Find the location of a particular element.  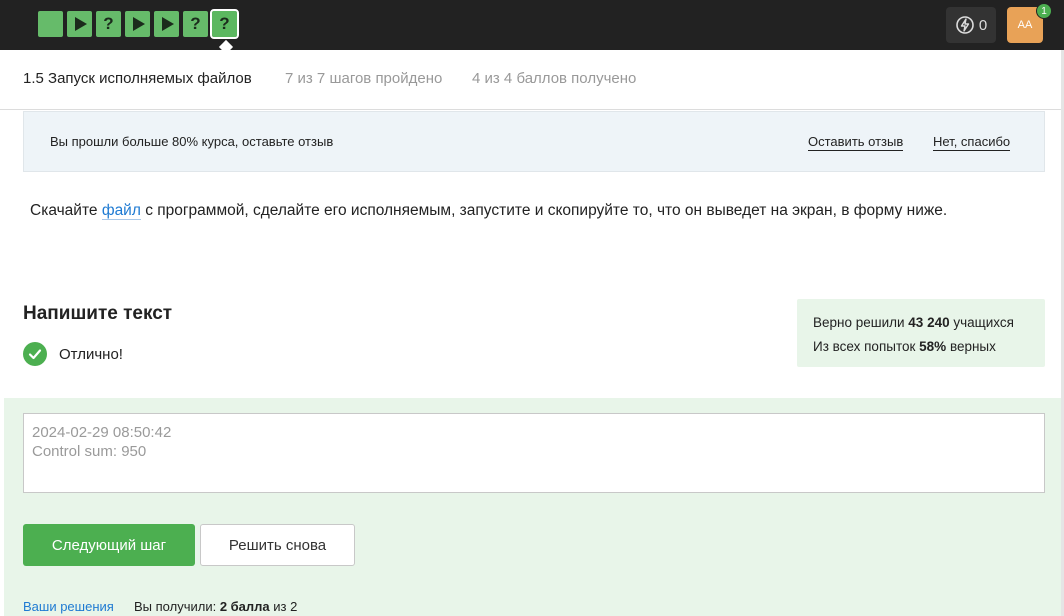

no-thanks-link: Нет, спасибо is located at coordinates (972, 142).